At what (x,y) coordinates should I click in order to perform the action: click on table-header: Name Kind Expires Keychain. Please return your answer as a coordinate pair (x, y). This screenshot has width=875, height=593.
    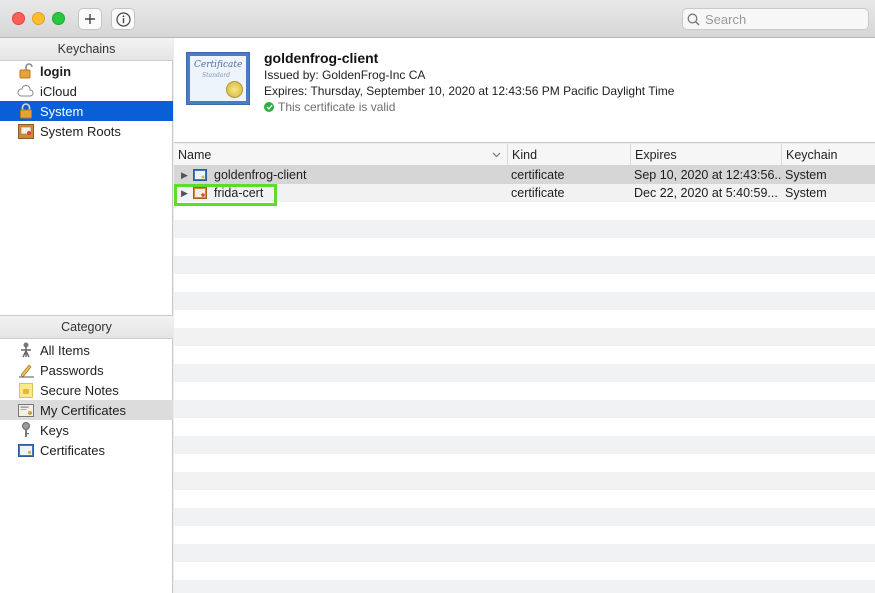
    Looking at the image, I should click on (524, 155).